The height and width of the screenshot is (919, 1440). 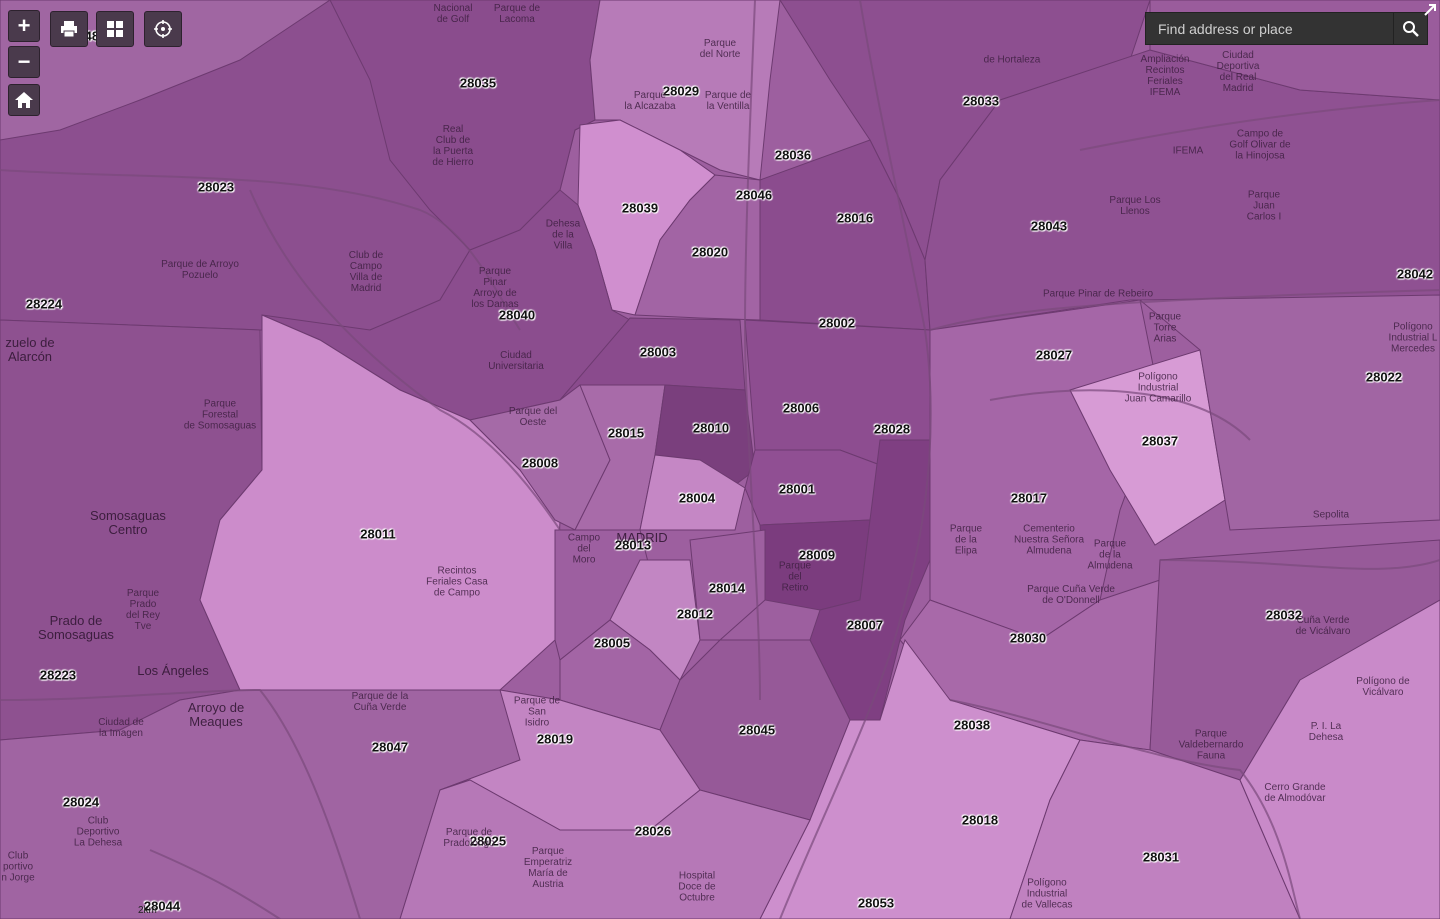 I want to click on place-label: Club Deportivo La Dehesa, so click(x=98, y=832).